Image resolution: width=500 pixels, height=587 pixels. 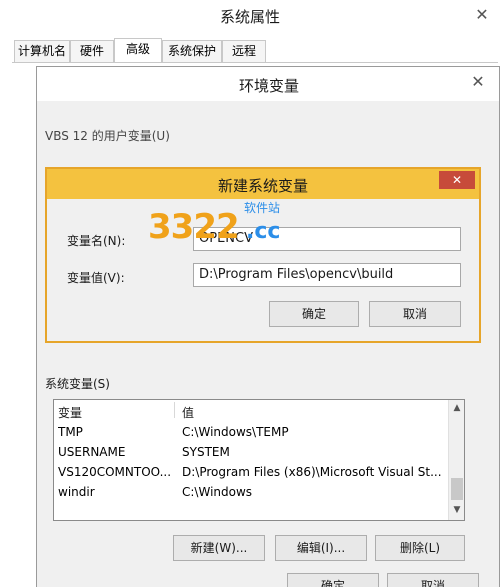 I want to click on vertical-scrollbar: ▲ ▼, so click(x=456, y=460).